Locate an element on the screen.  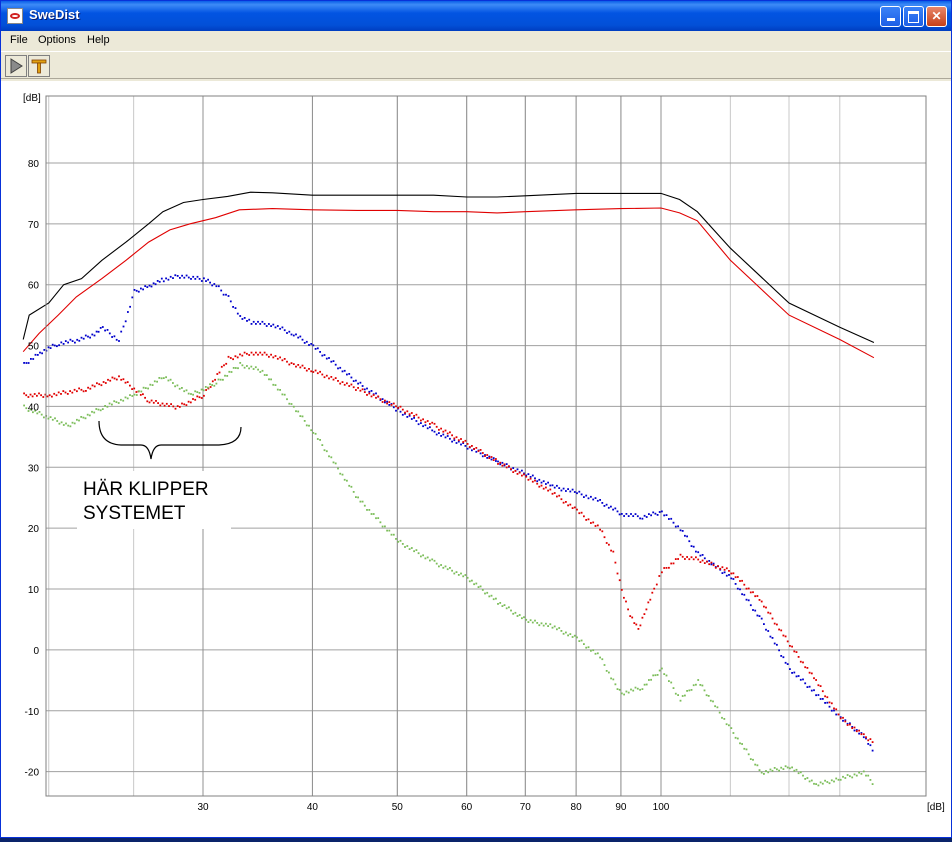
title-bar: SweDist ✕ is located at coordinates (476, 16).